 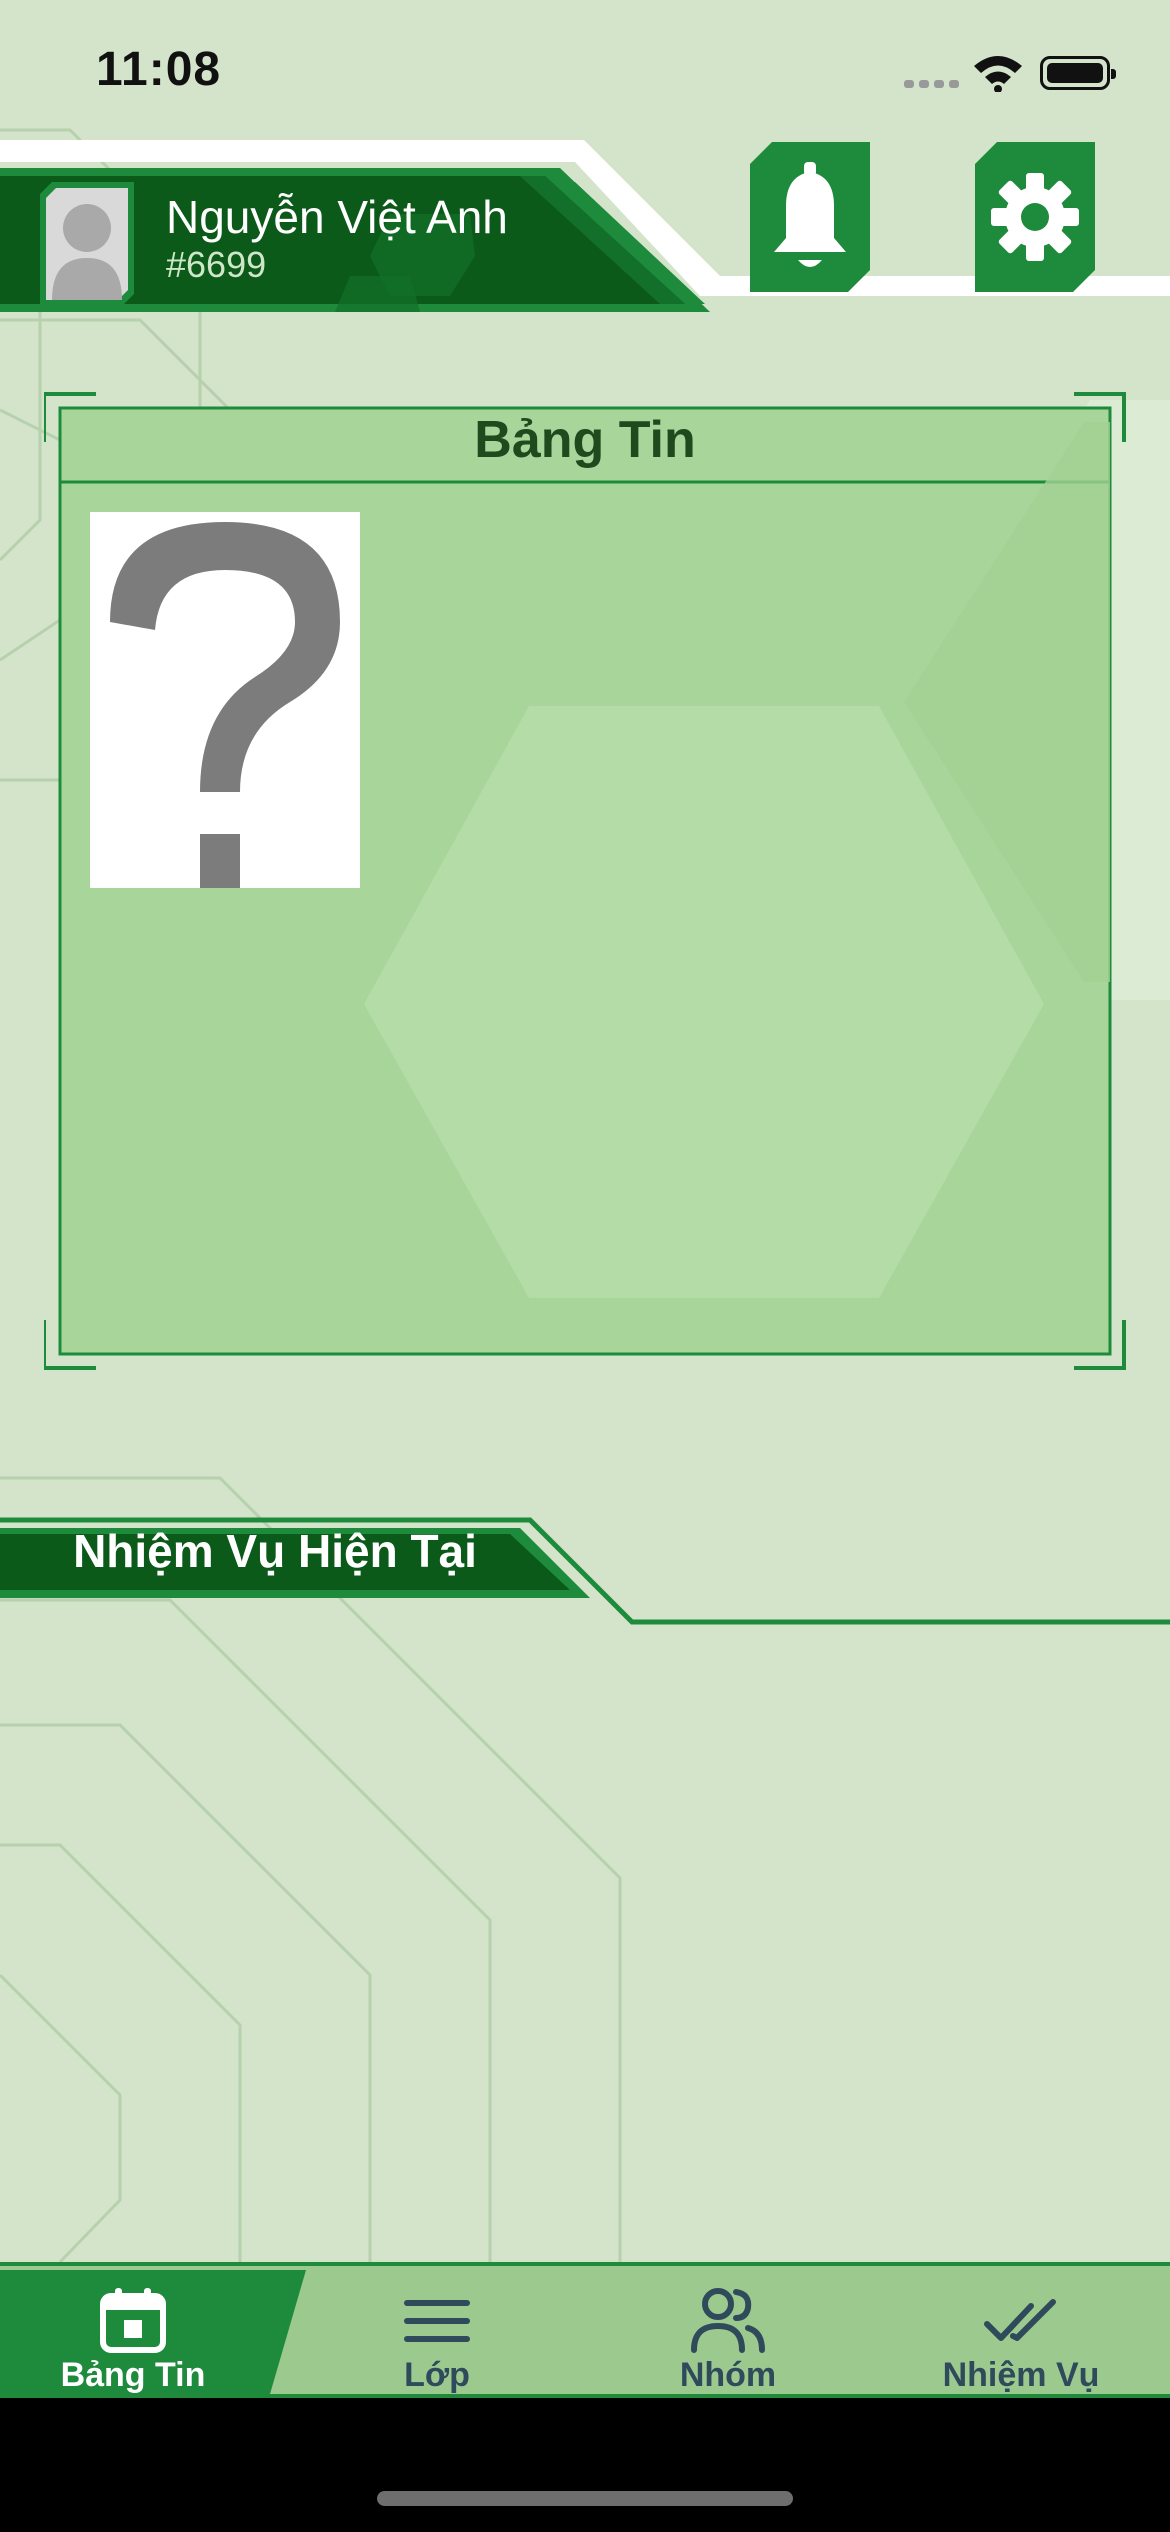 I want to click on nav-tab-class: Lớp, so click(x=437, y=2340).